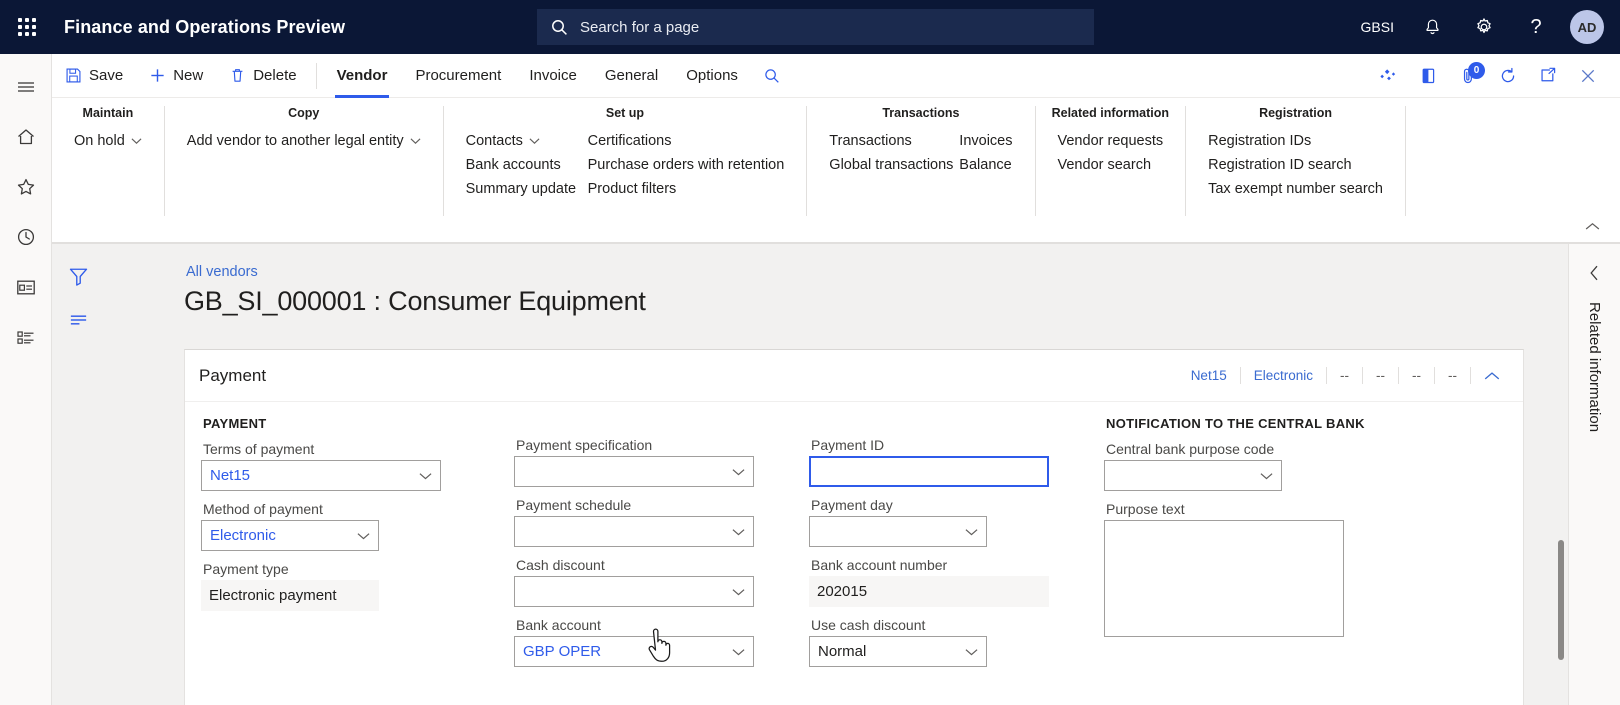 This screenshot has width=1620, height=705. Describe the element at coordinates (1342, 376) in the screenshot. I see `payment-fasttab-summary: Net15 Electronic -- -- -- --` at that location.